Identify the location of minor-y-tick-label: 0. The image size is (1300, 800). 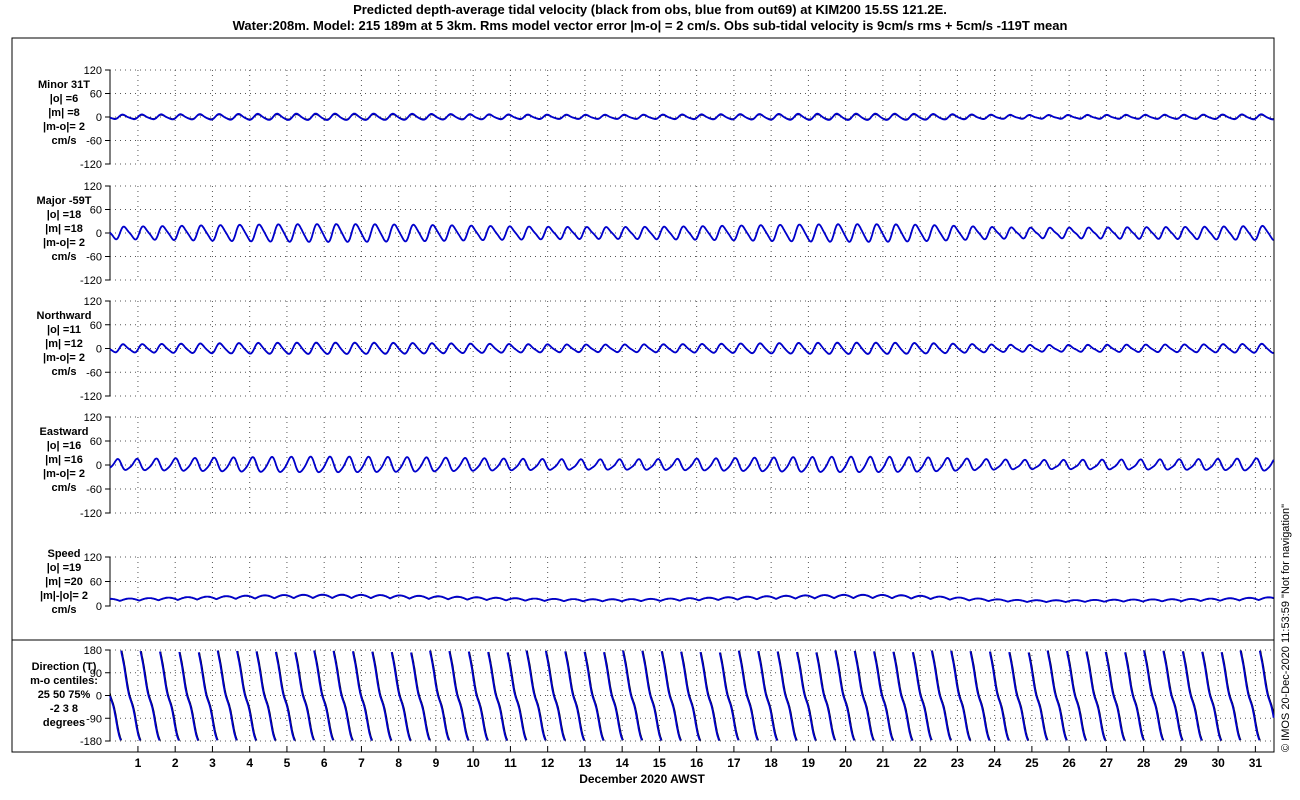
(99, 118).